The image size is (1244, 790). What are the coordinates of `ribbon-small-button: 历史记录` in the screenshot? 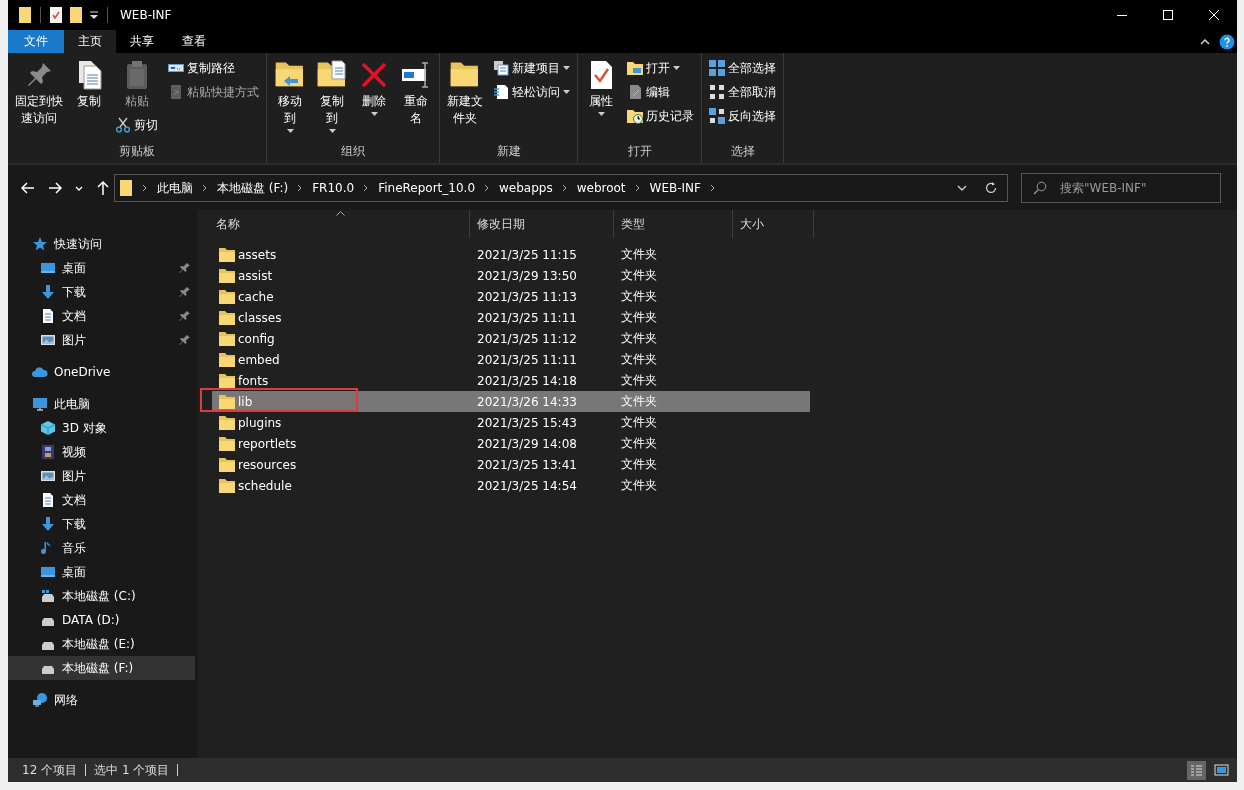 It's located at (660, 116).